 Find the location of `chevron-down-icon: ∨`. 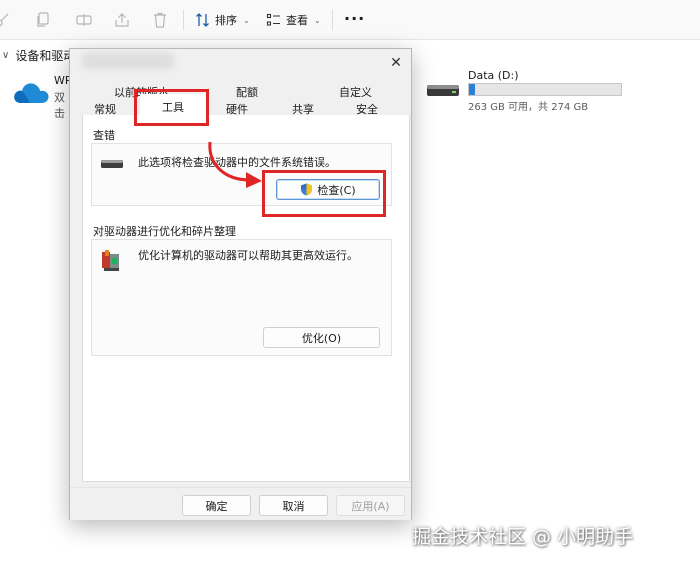

chevron-down-icon: ∨ is located at coordinates (6, 55).